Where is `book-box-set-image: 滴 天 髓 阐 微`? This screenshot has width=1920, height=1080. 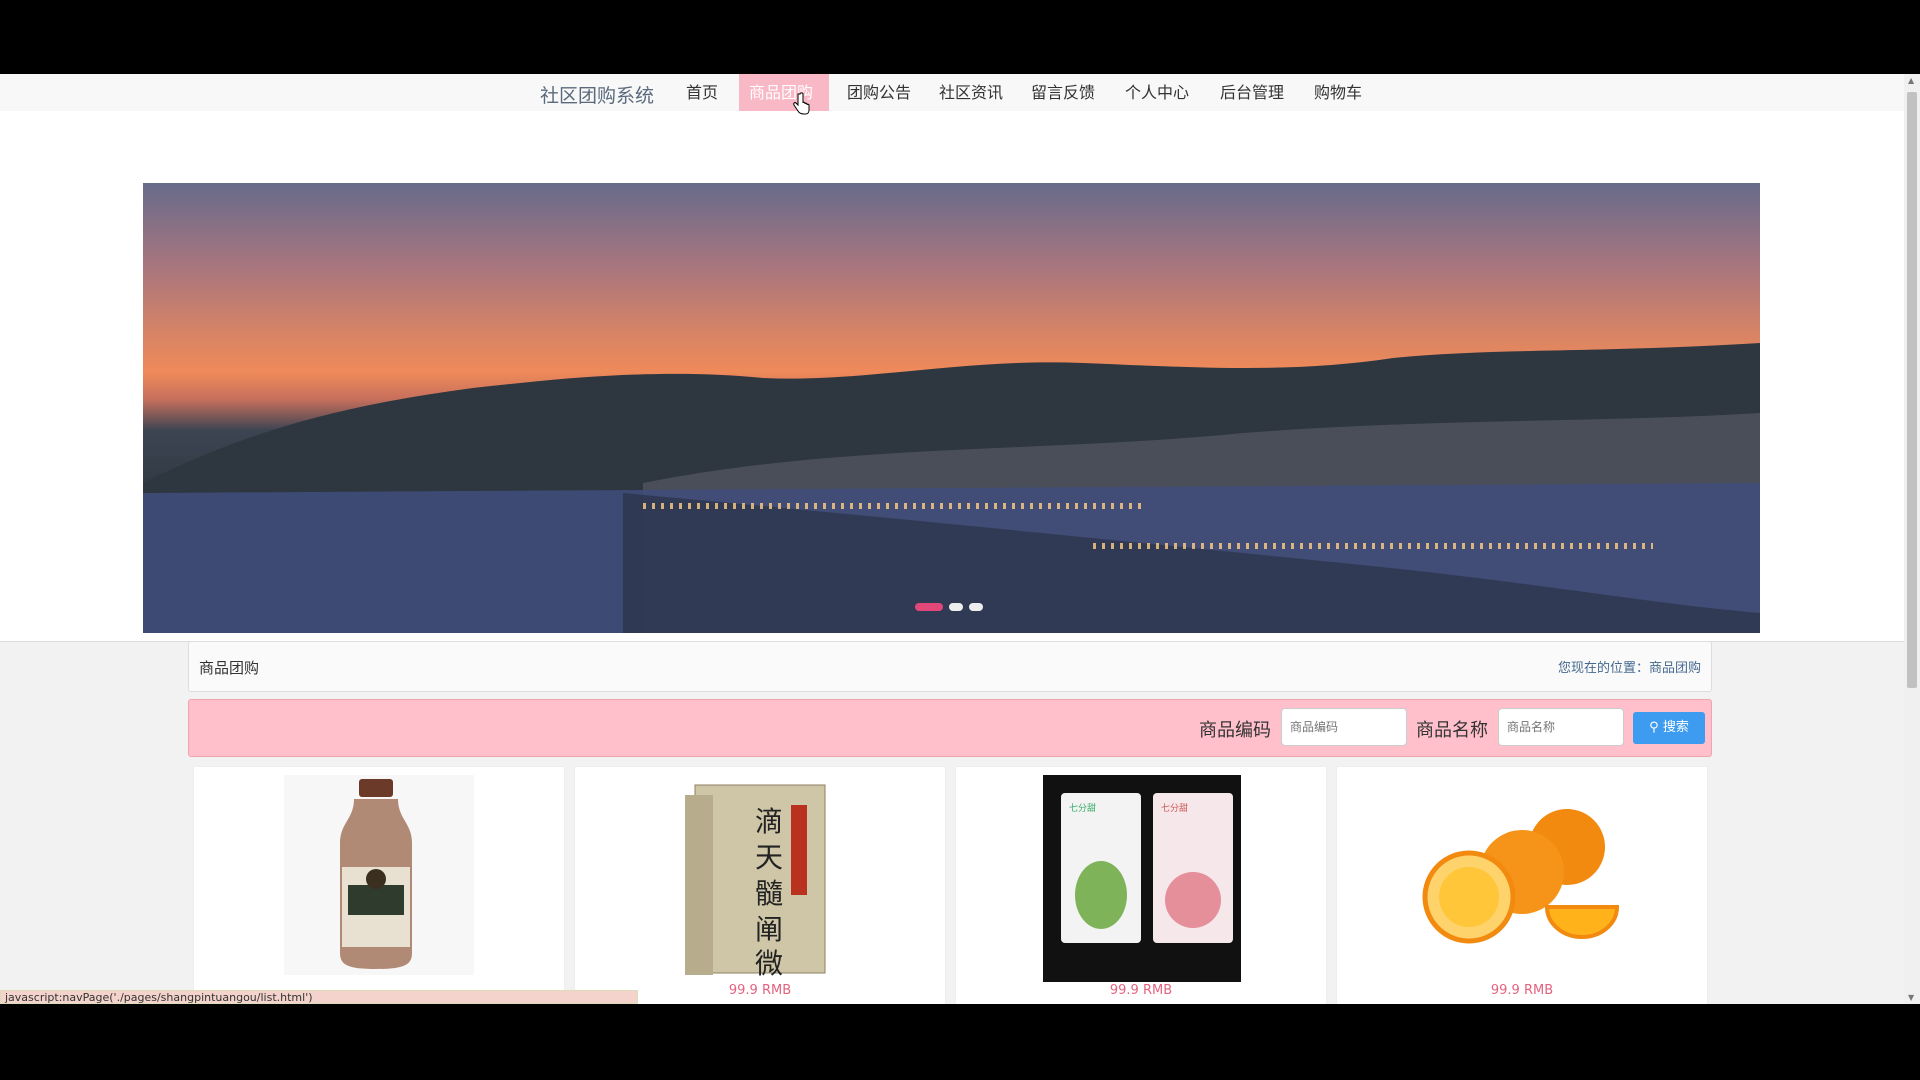 book-box-set-image: 滴 天 髓 阐 微 is located at coordinates (755, 881).